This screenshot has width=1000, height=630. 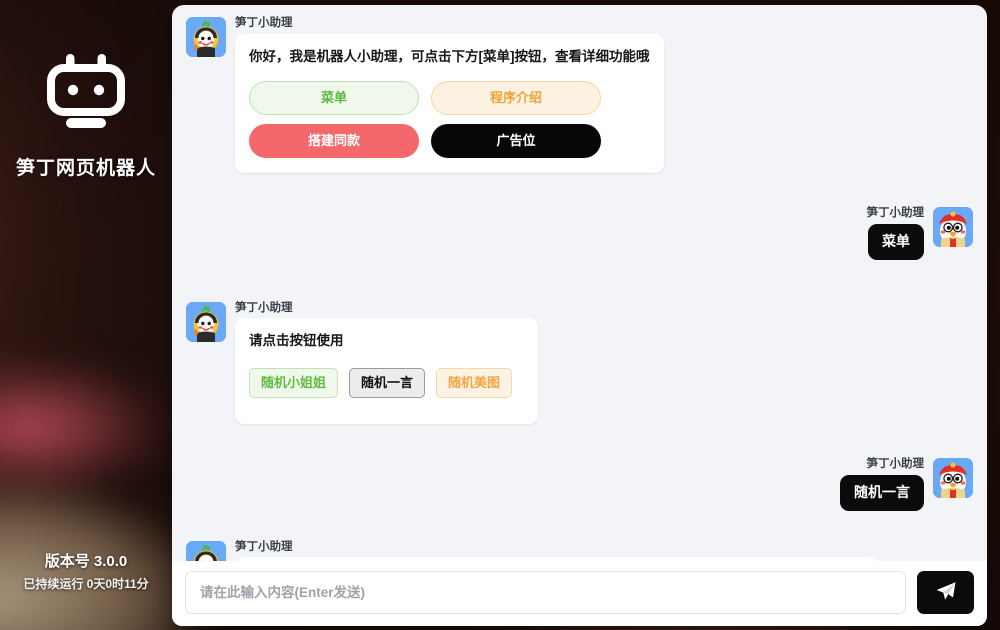 I want to click on quick-reply-intro-button: 程序介绍, so click(x=516, y=98).